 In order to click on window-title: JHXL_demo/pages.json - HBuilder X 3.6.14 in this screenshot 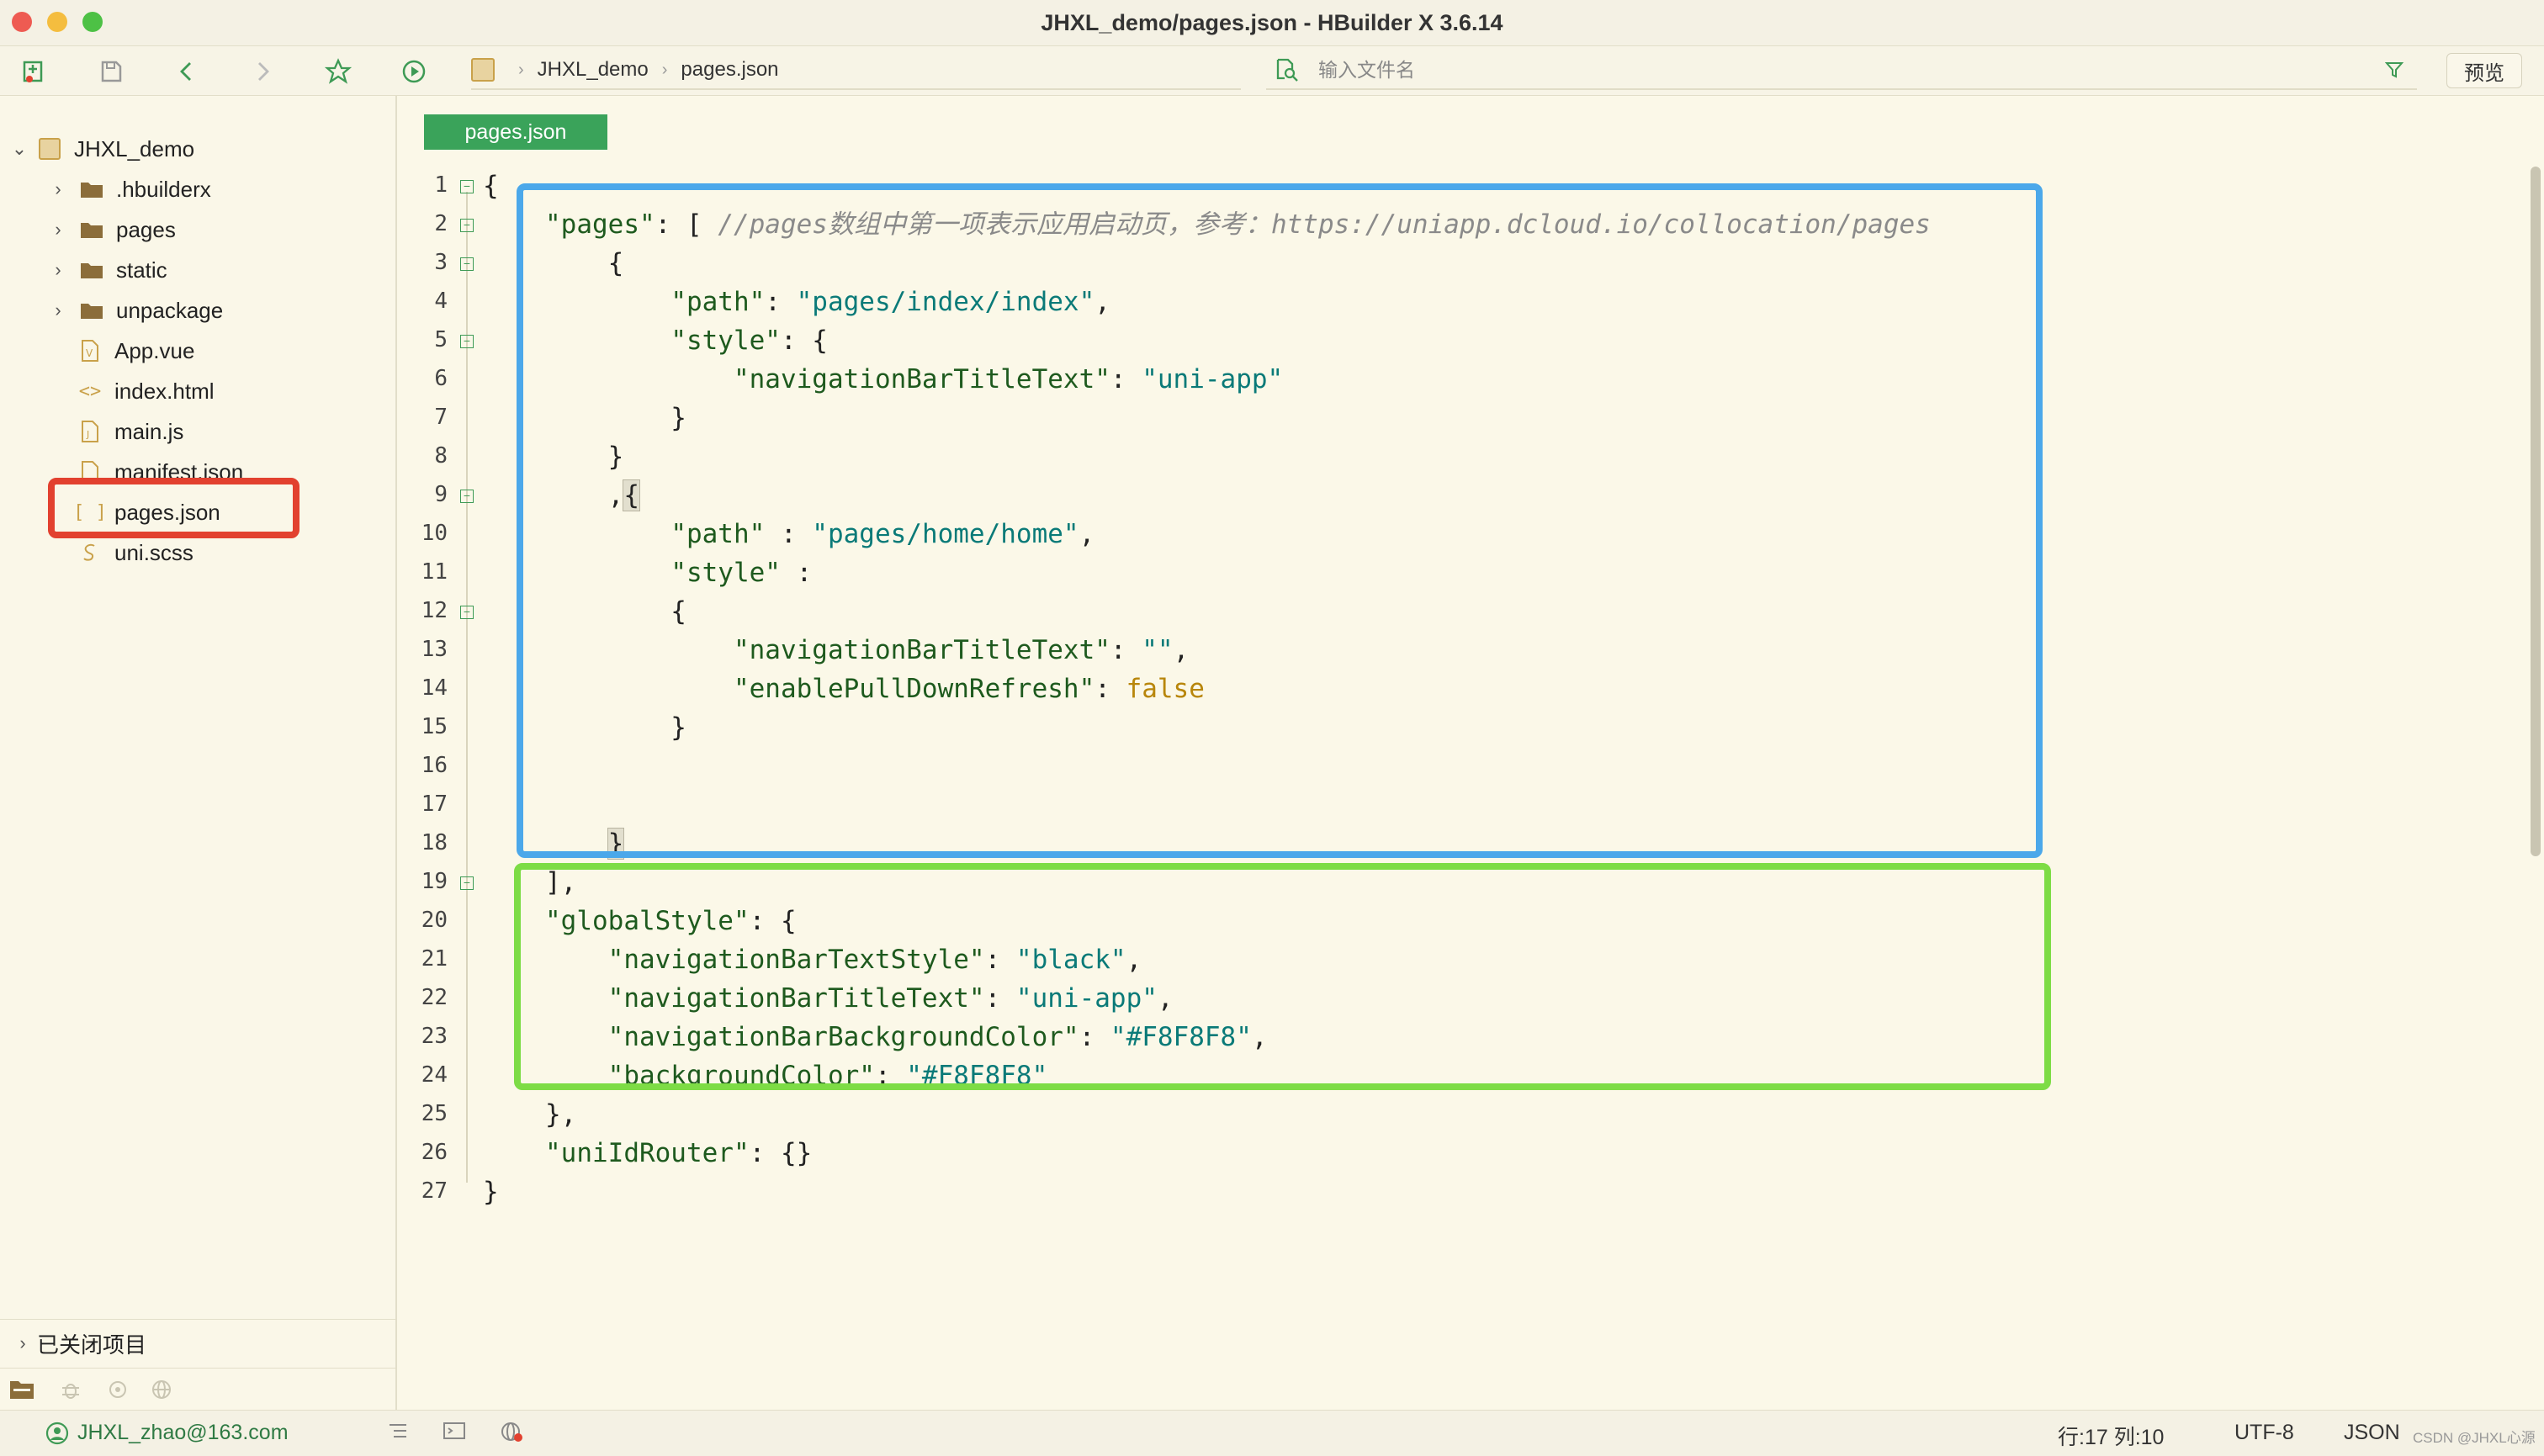, I will do `click(1272, 22)`.